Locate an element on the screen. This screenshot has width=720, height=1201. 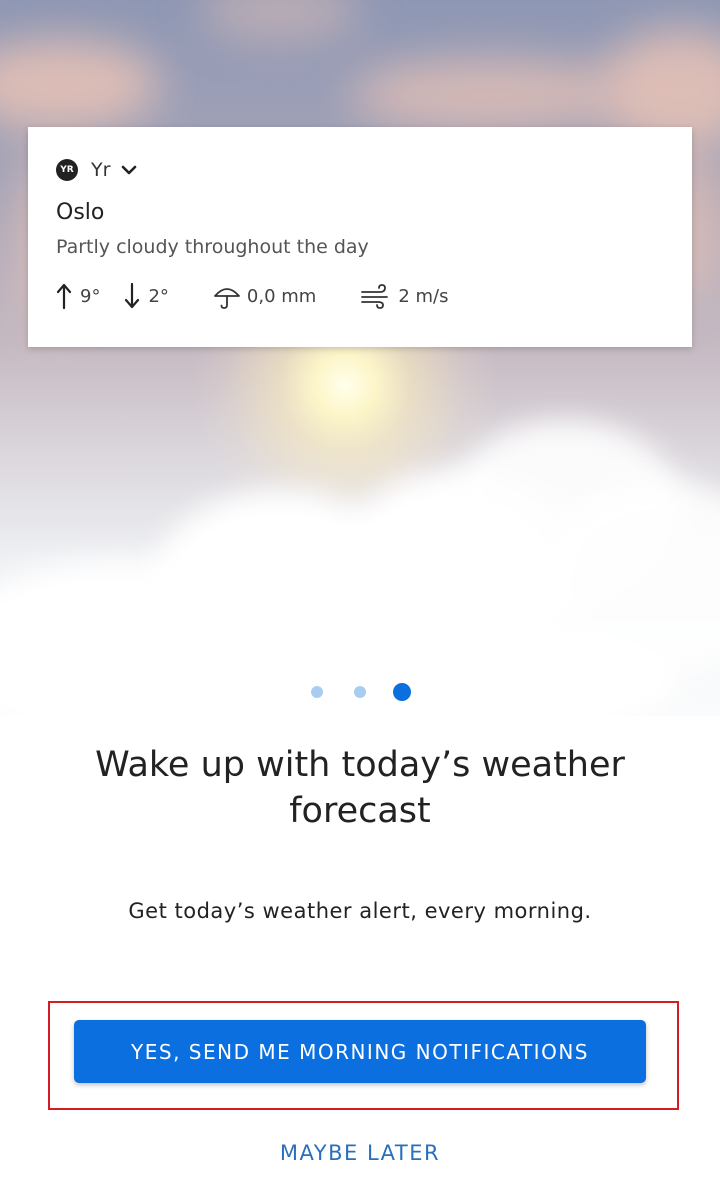
wind-value: 2 m/s is located at coordinates (423, 296).